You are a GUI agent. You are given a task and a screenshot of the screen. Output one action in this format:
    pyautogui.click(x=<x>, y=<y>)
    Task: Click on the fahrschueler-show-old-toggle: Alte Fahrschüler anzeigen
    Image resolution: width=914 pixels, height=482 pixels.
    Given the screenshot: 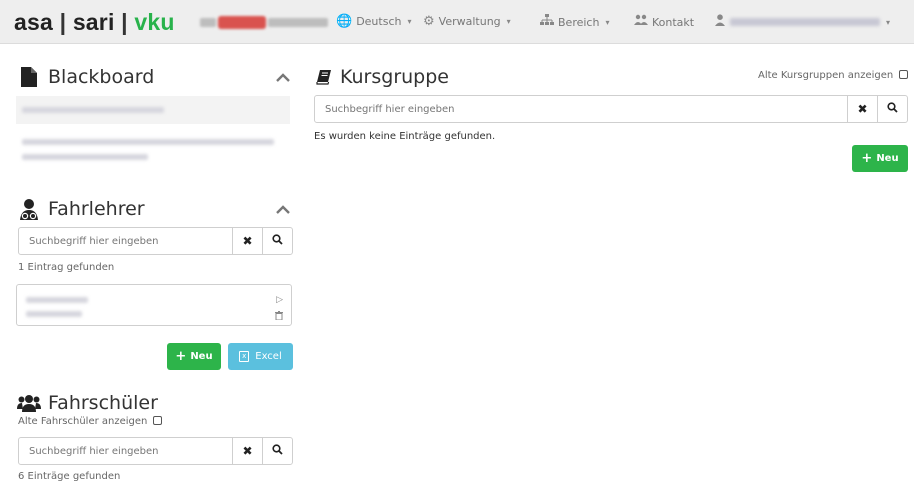 What is the action you would take?
    pyautogui.click(x=90, y=421)
    